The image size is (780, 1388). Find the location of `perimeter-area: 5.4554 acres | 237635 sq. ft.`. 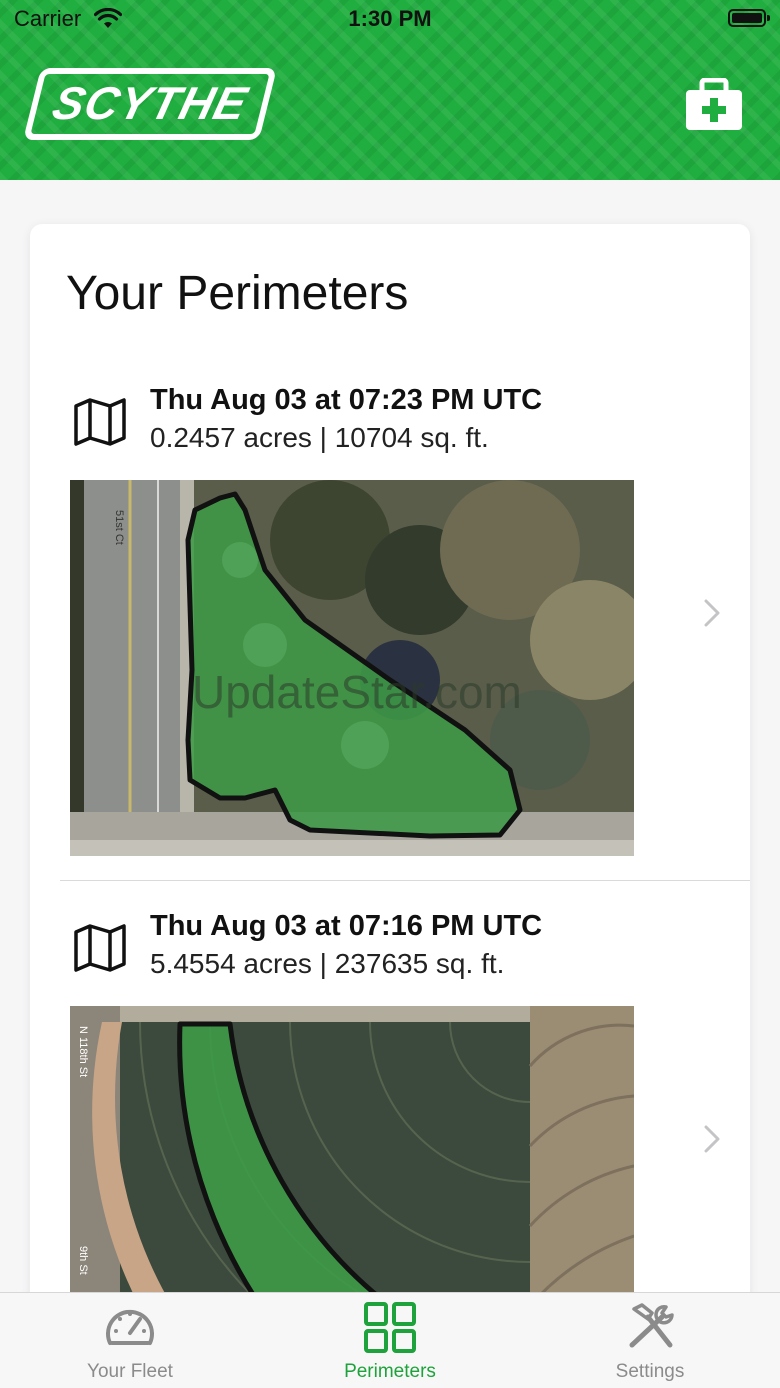

perimeter-area: 5.4554 acres | 237635 sq. ft. is located at coordinates (327, 963).